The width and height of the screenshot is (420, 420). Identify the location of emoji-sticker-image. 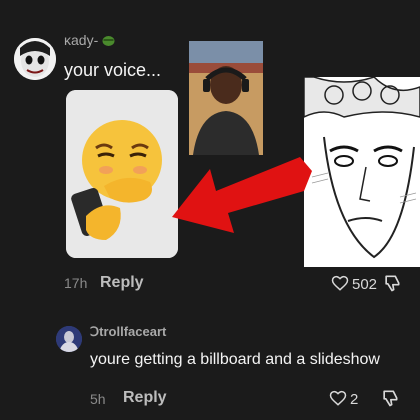
(122, 174).